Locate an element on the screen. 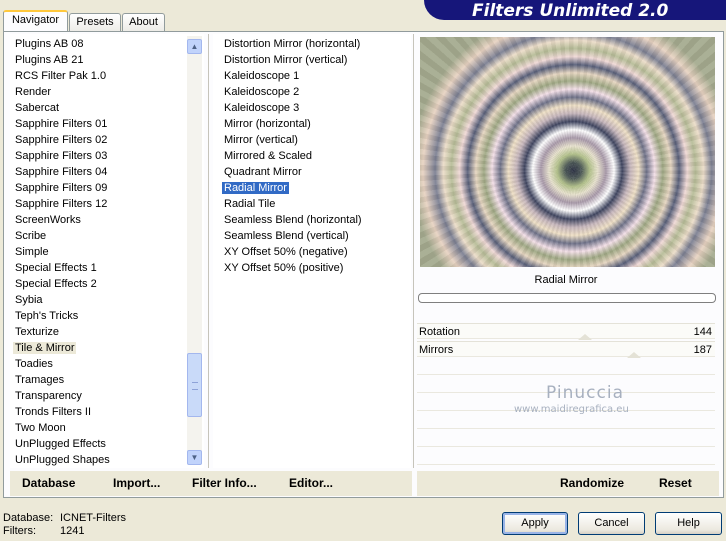 Image resolution: width=726 pixels, height=541 pixels. filter-label: Mirror (horizontal) is located at coordinates (267, 124).